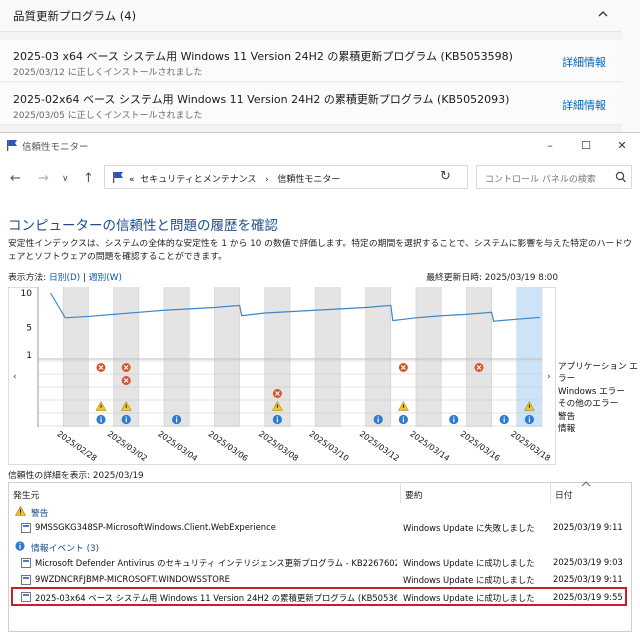  Describe the element at coordinates (205, 493) in the screenshot. I see `column-source: 発生元` at that location.